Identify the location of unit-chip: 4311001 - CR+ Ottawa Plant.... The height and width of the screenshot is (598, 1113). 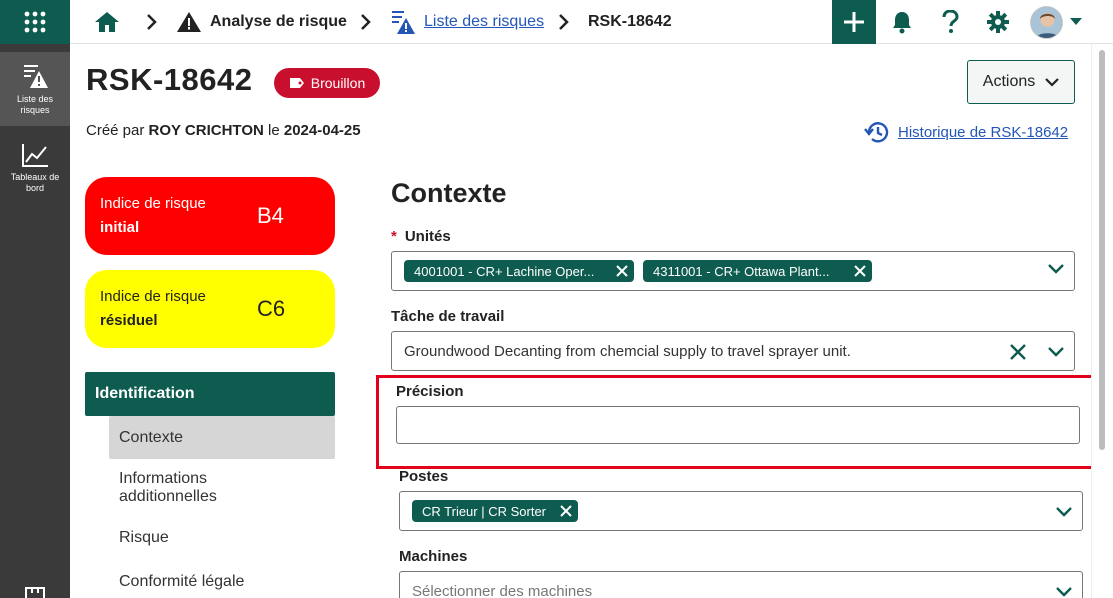
(757, 271).